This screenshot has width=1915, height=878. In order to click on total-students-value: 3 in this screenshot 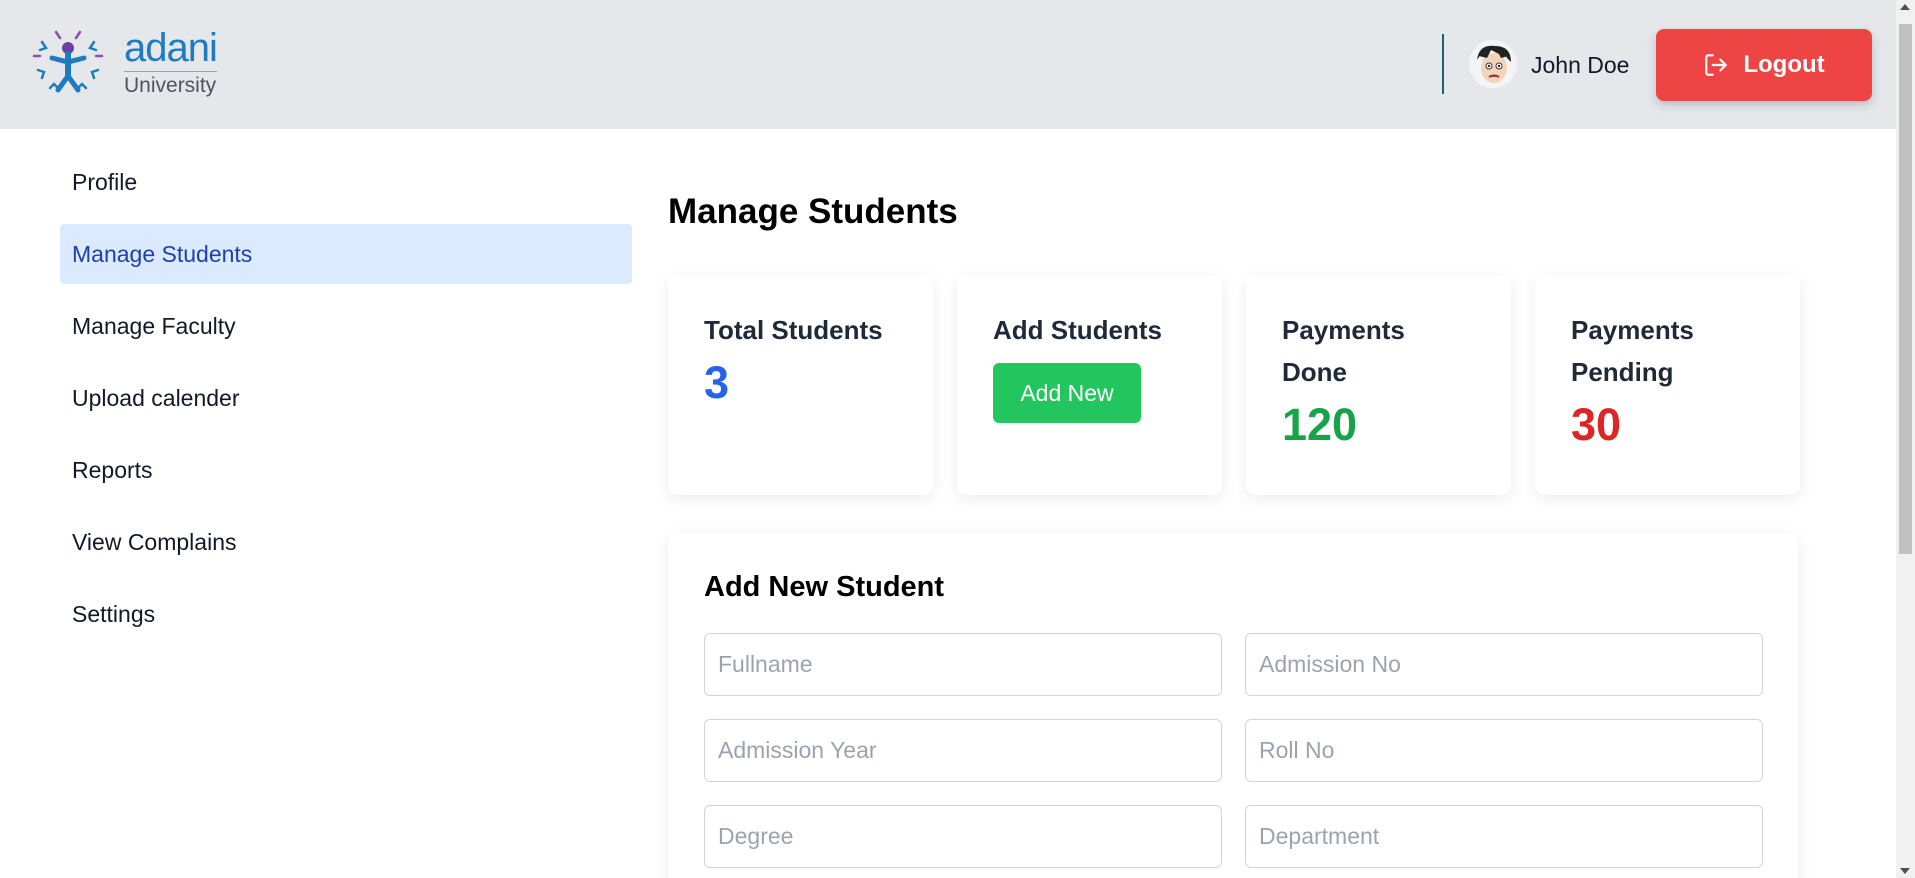, I will do `click(717, 382)`.